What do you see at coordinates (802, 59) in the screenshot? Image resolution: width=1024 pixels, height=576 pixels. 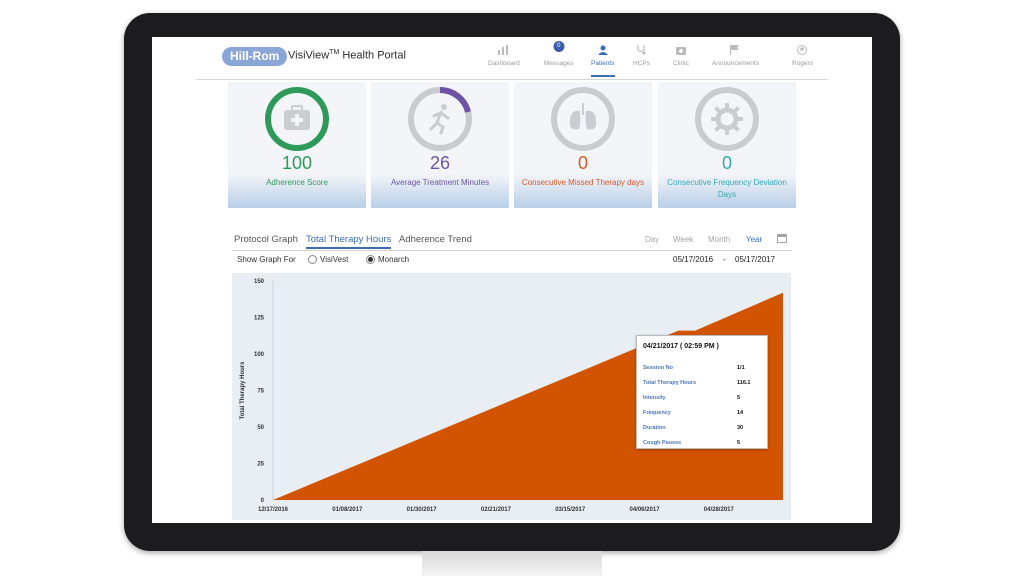 I see `nav-rogers: Rogers` at bounding box center [802, 59].